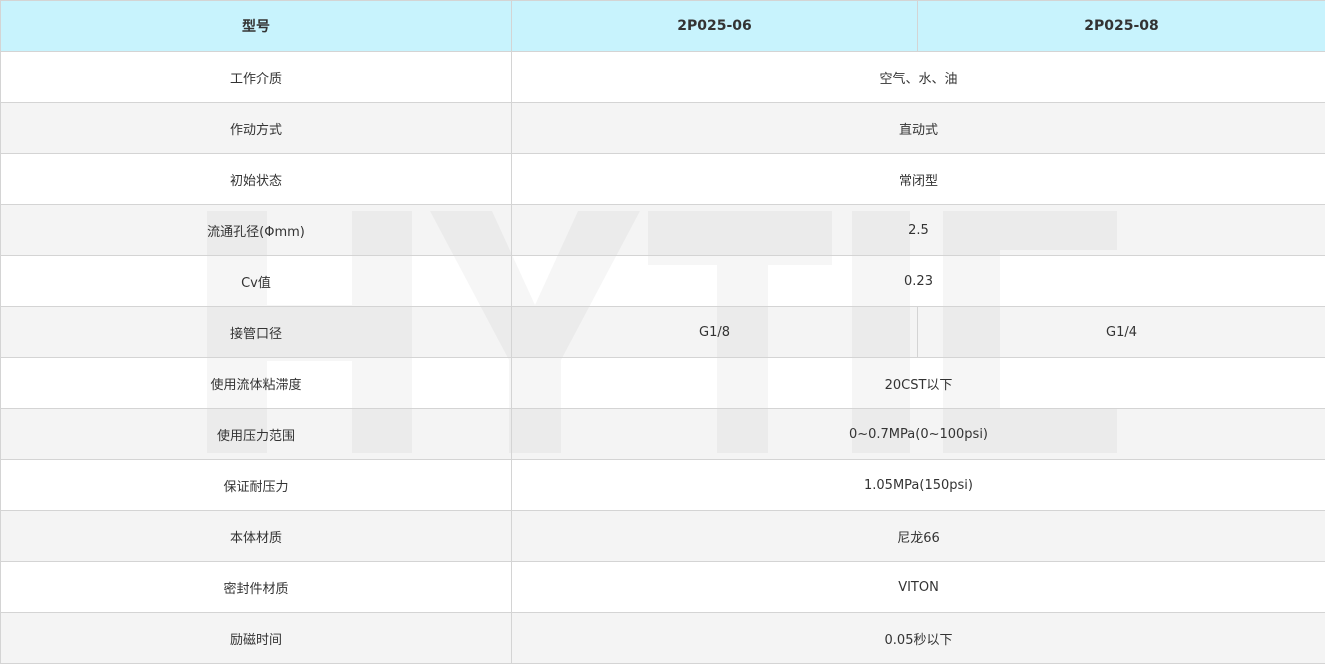 The width and height of the screenshot is (1325, 664). I want to click on row-label: 励磁时间, so click(256, 638).